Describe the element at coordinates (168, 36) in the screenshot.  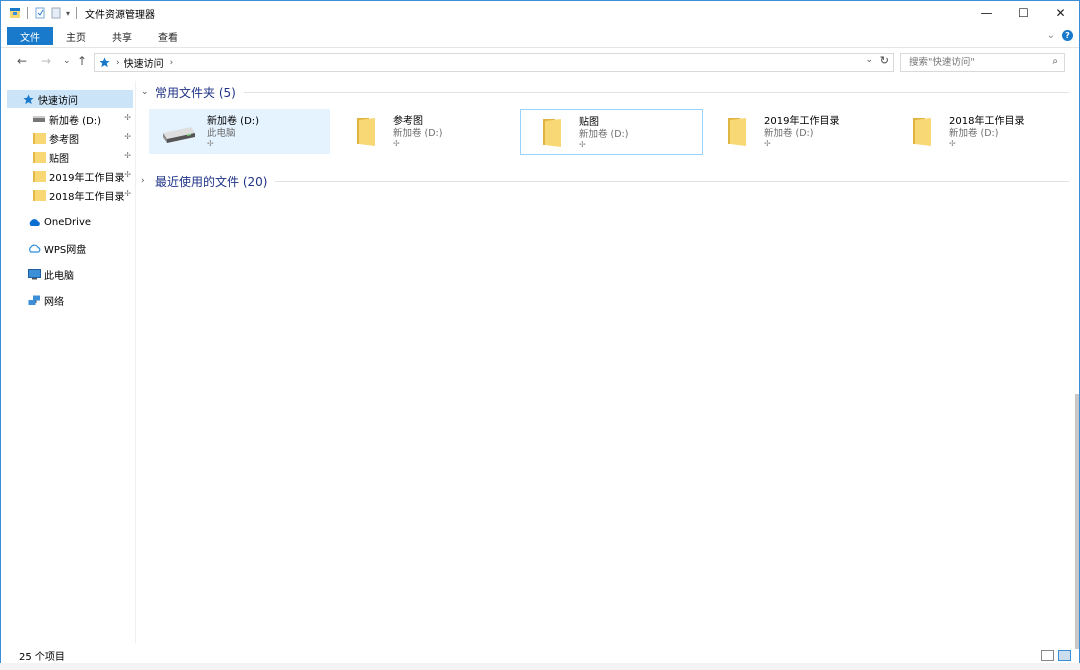
I see `tab-view: 查看` at that location.